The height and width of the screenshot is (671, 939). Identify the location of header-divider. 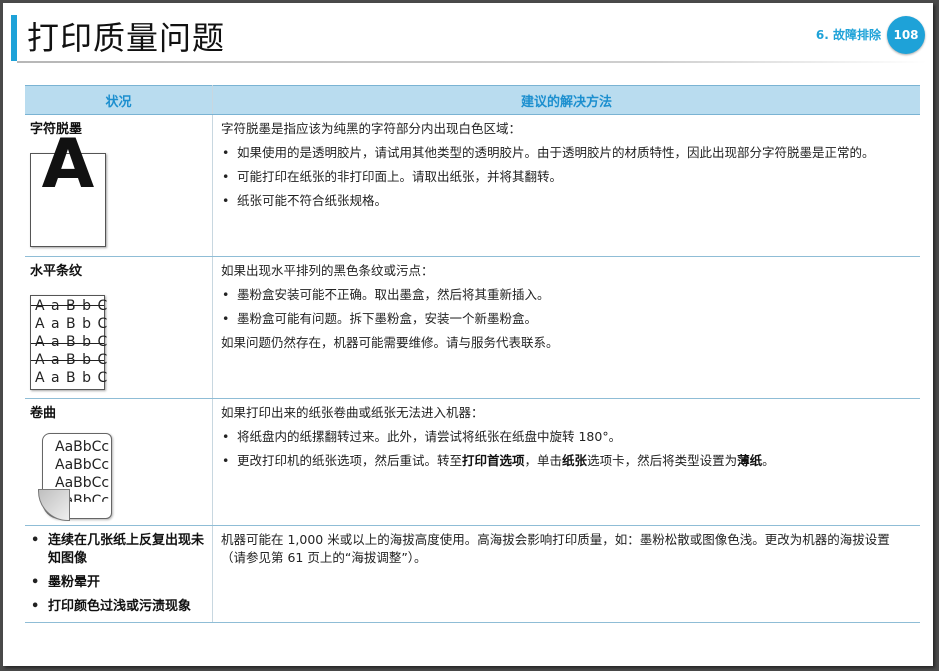
(472, 62).